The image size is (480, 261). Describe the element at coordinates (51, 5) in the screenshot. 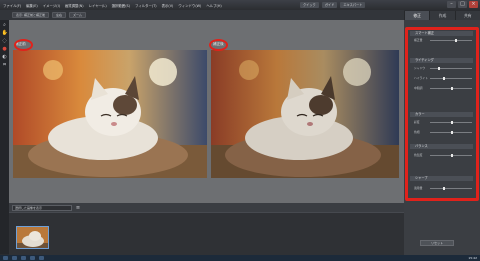

I see `menu-image: イメージ(I)` at that location.